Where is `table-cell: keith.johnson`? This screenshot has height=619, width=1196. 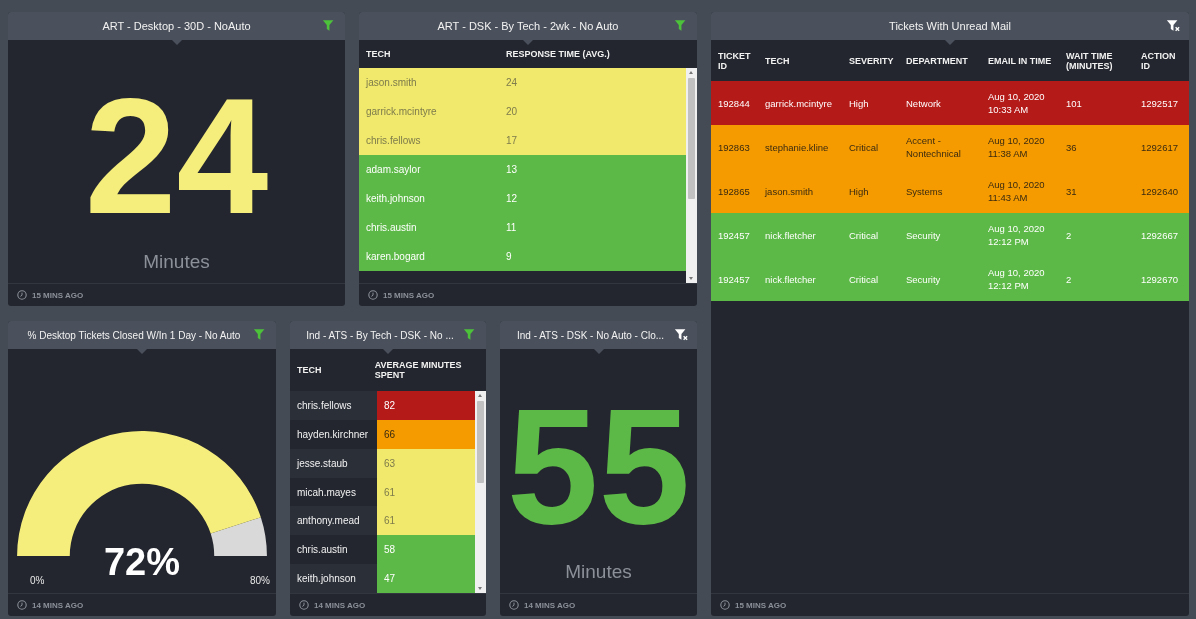
table-cell: keith.johnson is located at coordinates (333, 578).